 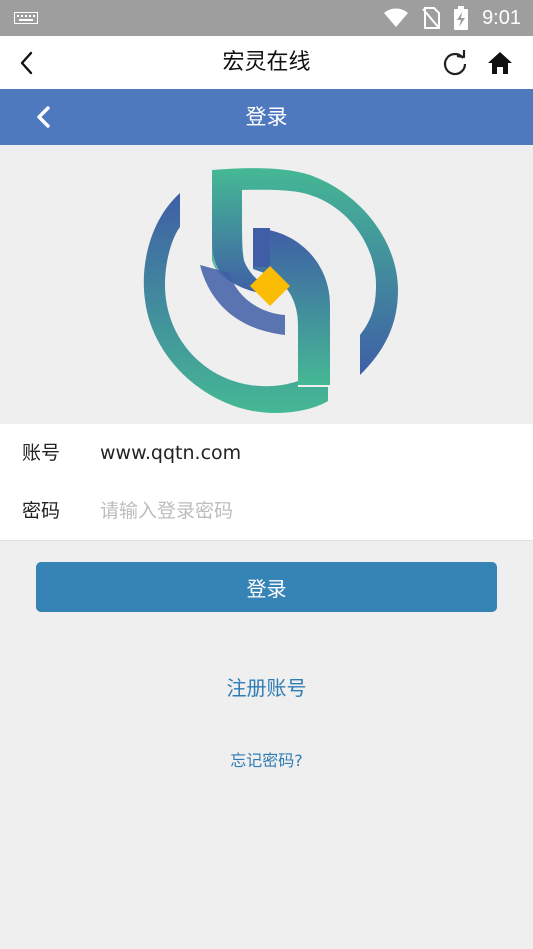 I want to click on back-arrow-icon, so click(x=28, y=63).